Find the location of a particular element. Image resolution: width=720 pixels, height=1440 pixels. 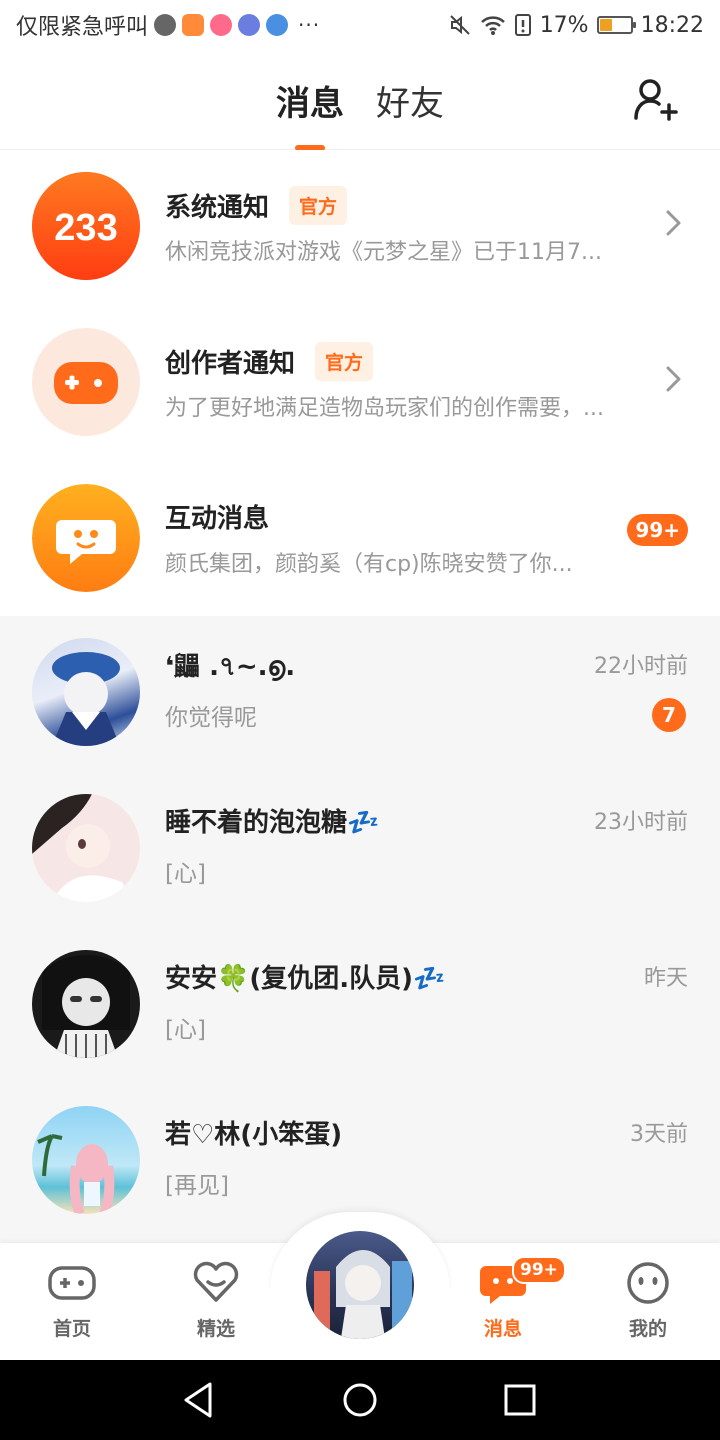

smile-chat-icon is located at coordinates (86, 538).